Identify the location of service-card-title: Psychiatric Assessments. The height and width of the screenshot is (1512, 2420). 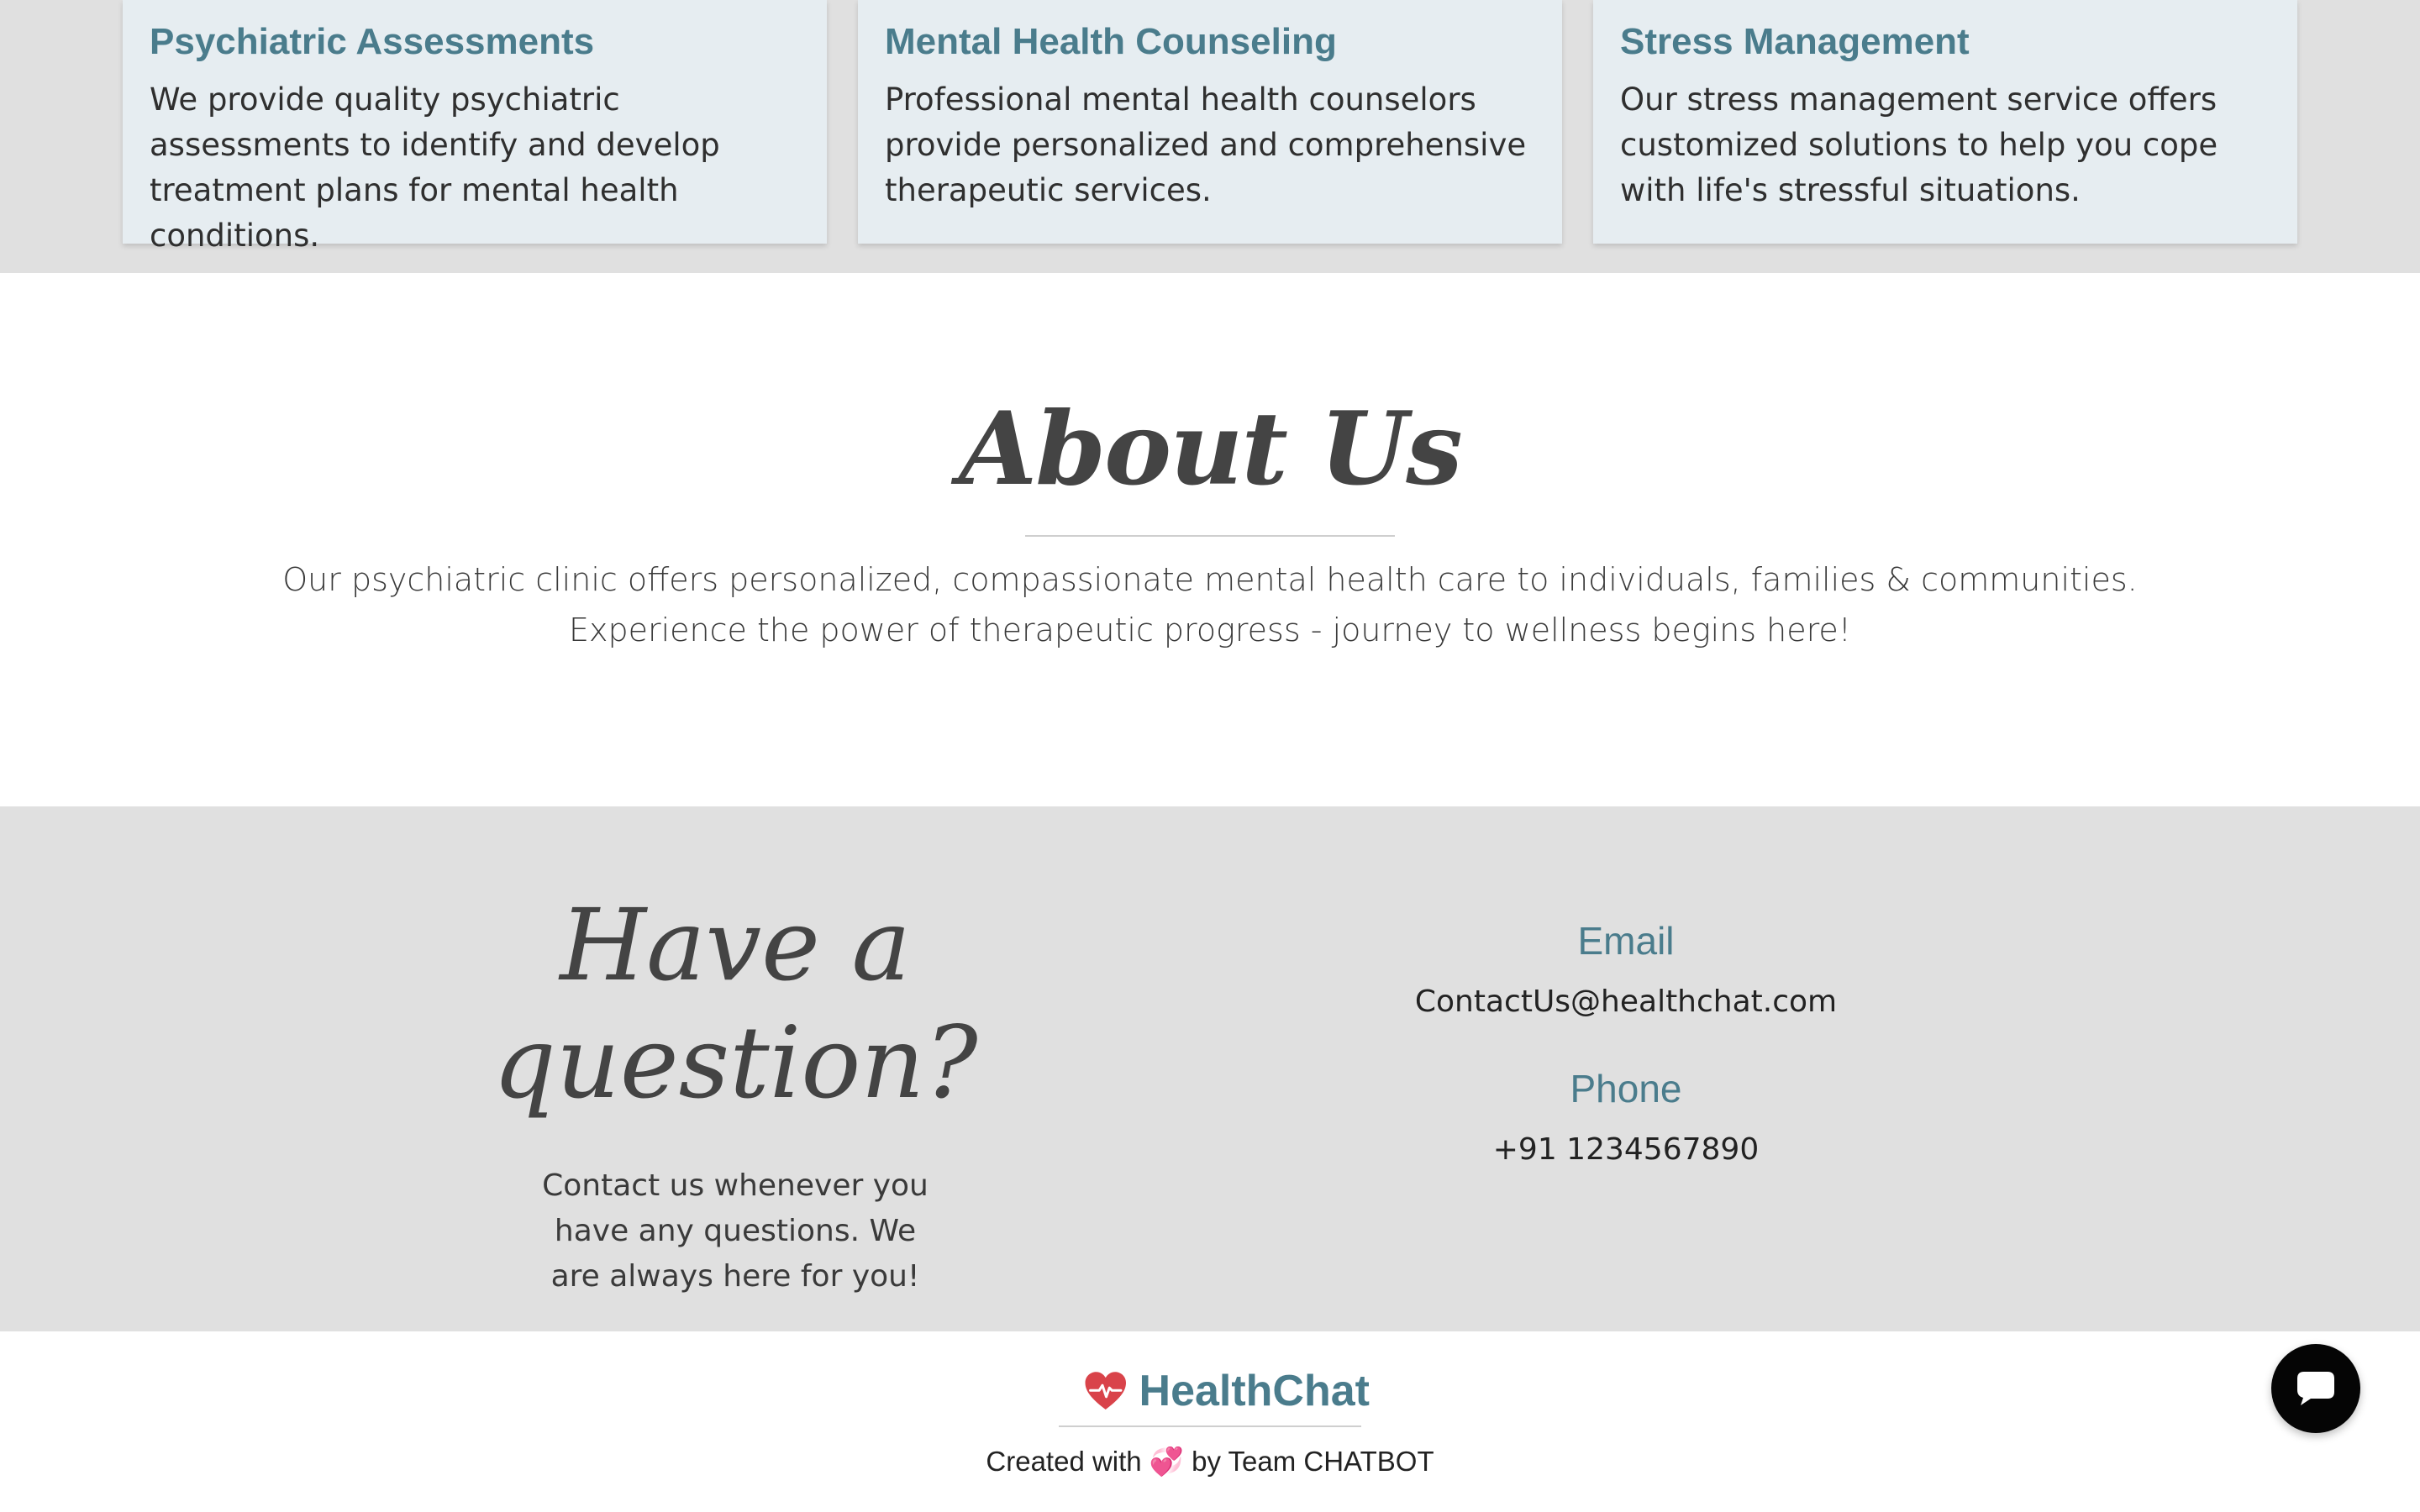
(372, 41).